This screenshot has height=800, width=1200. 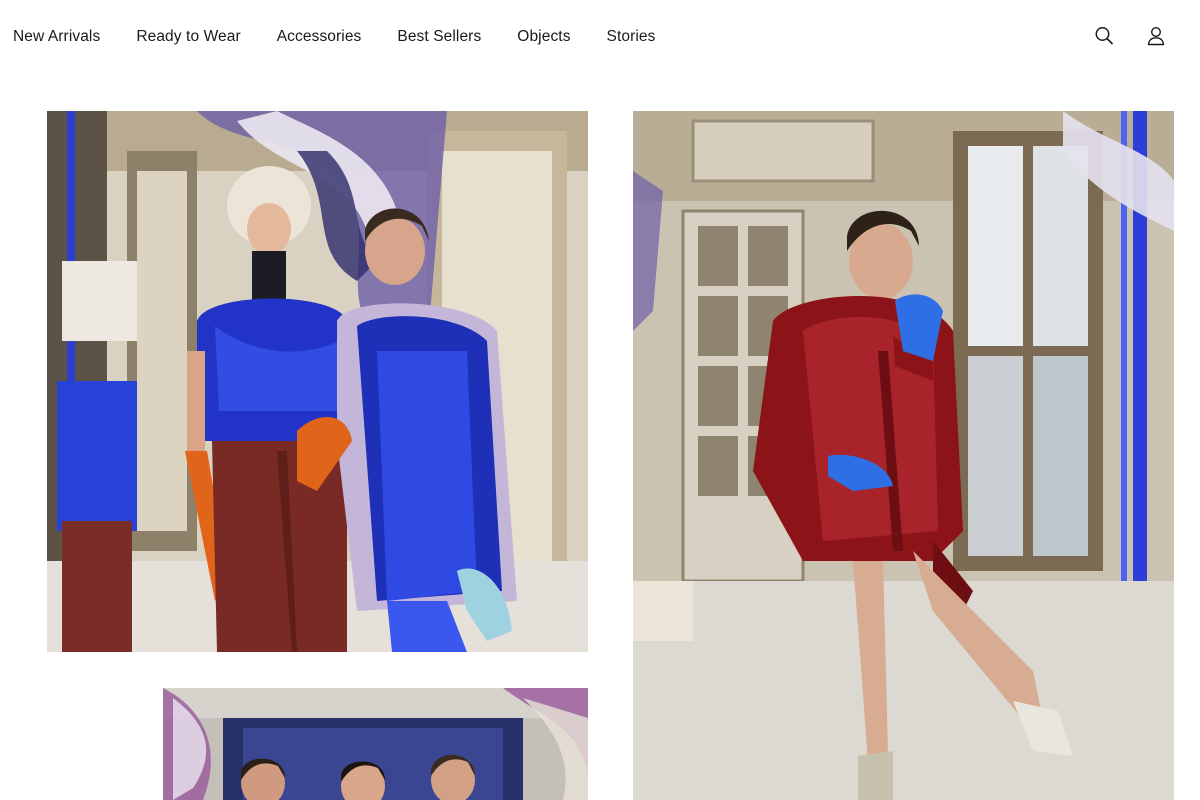 I want to click on nav-stories: Stories, so click(x=631, y=37).